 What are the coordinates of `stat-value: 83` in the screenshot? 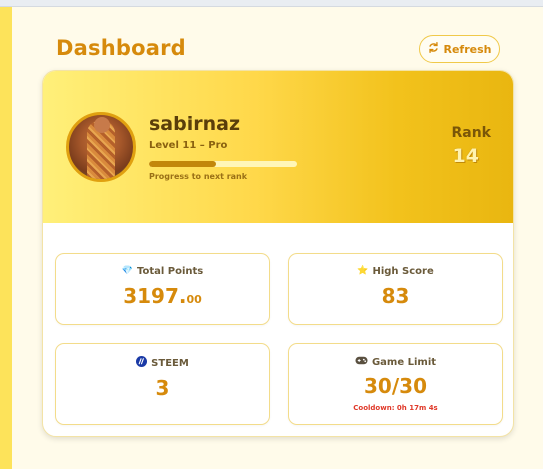 It's located at (395, 296).